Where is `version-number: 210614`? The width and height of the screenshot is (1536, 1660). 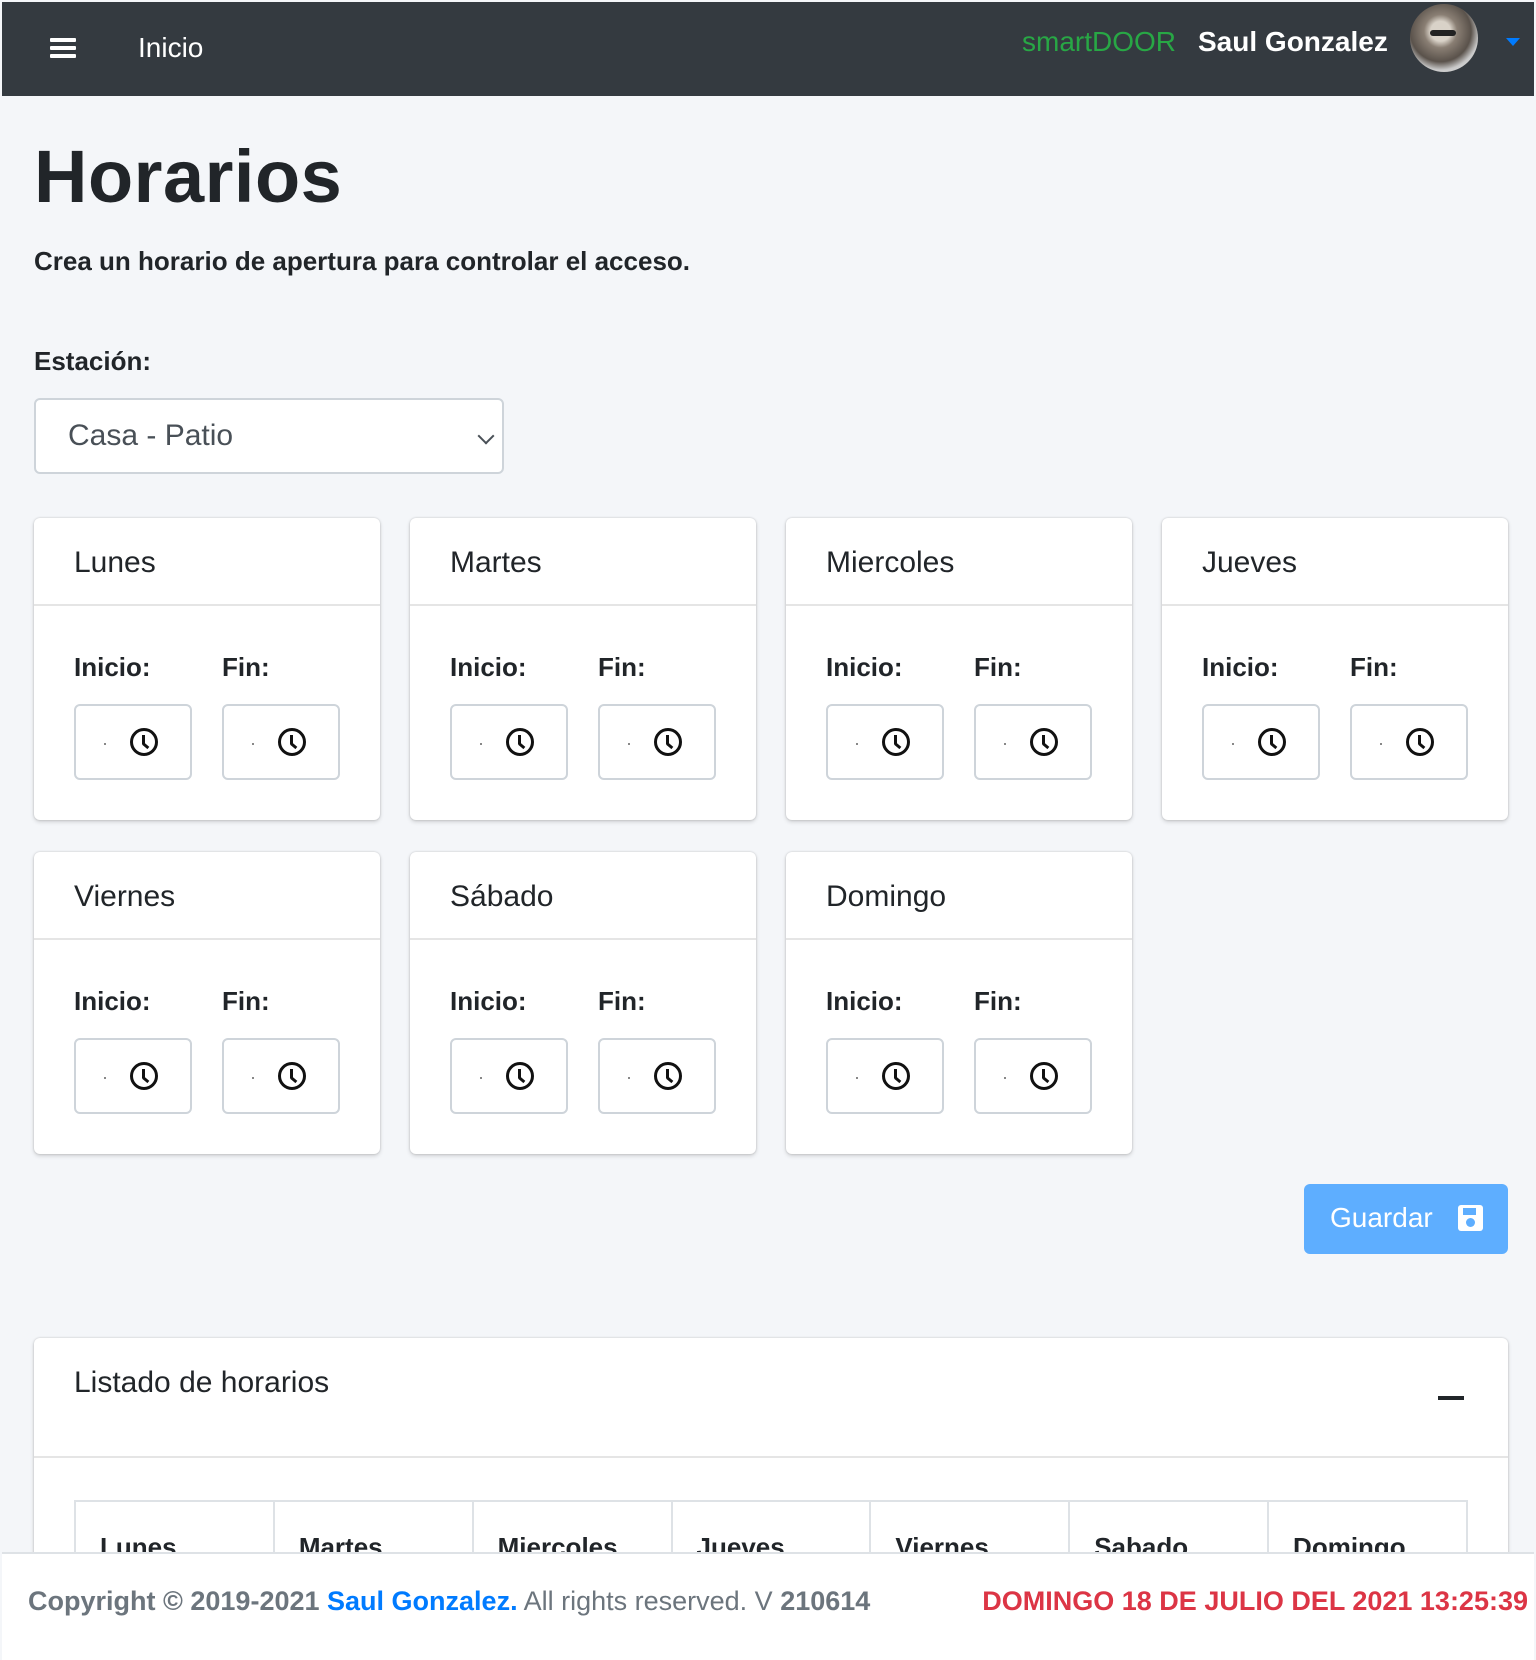 version-number: 210614 is located at coordinates (825, 1601).